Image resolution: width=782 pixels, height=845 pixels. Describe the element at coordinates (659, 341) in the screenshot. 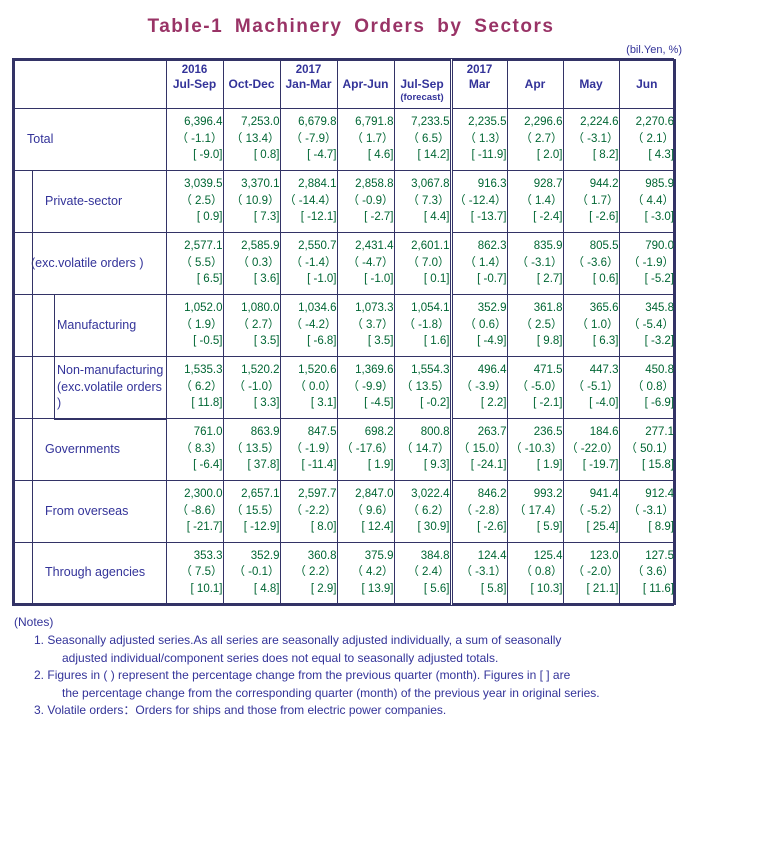

I see `cell-yoy-change: [ -3.2]` at that location.